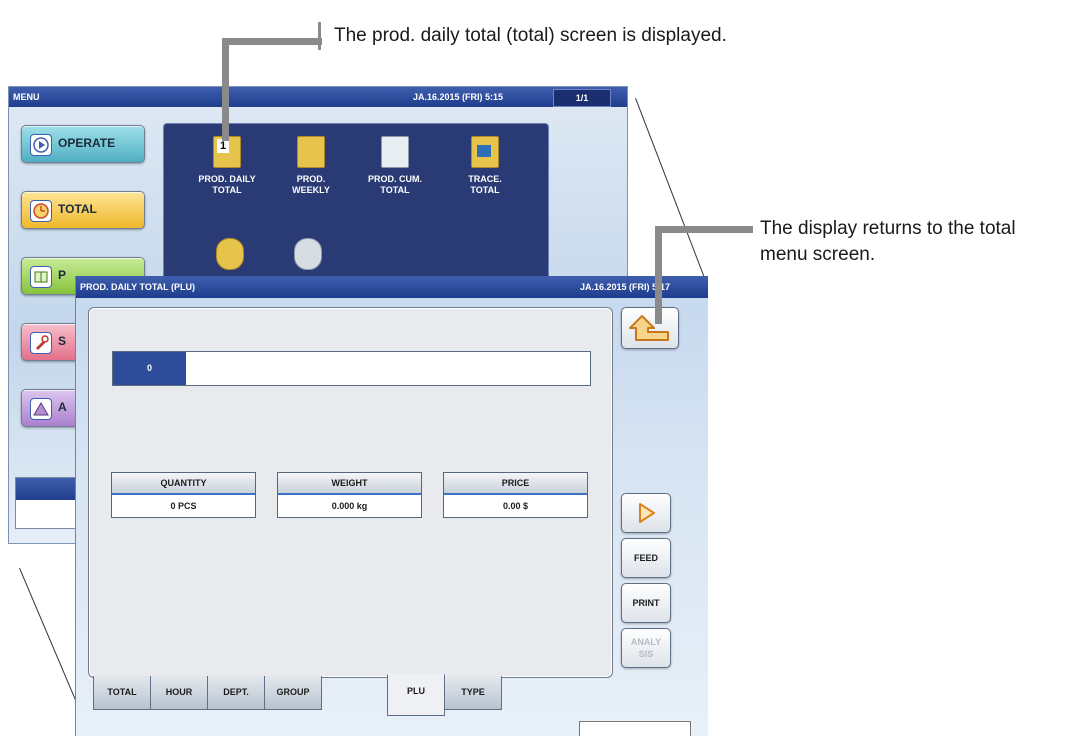 The height and width of the screenshot is (736, 1092). What do you see at coordinates (351, 368) in the screenshot?
I see `plu-bar: 0` at bounding box center [351, 368].